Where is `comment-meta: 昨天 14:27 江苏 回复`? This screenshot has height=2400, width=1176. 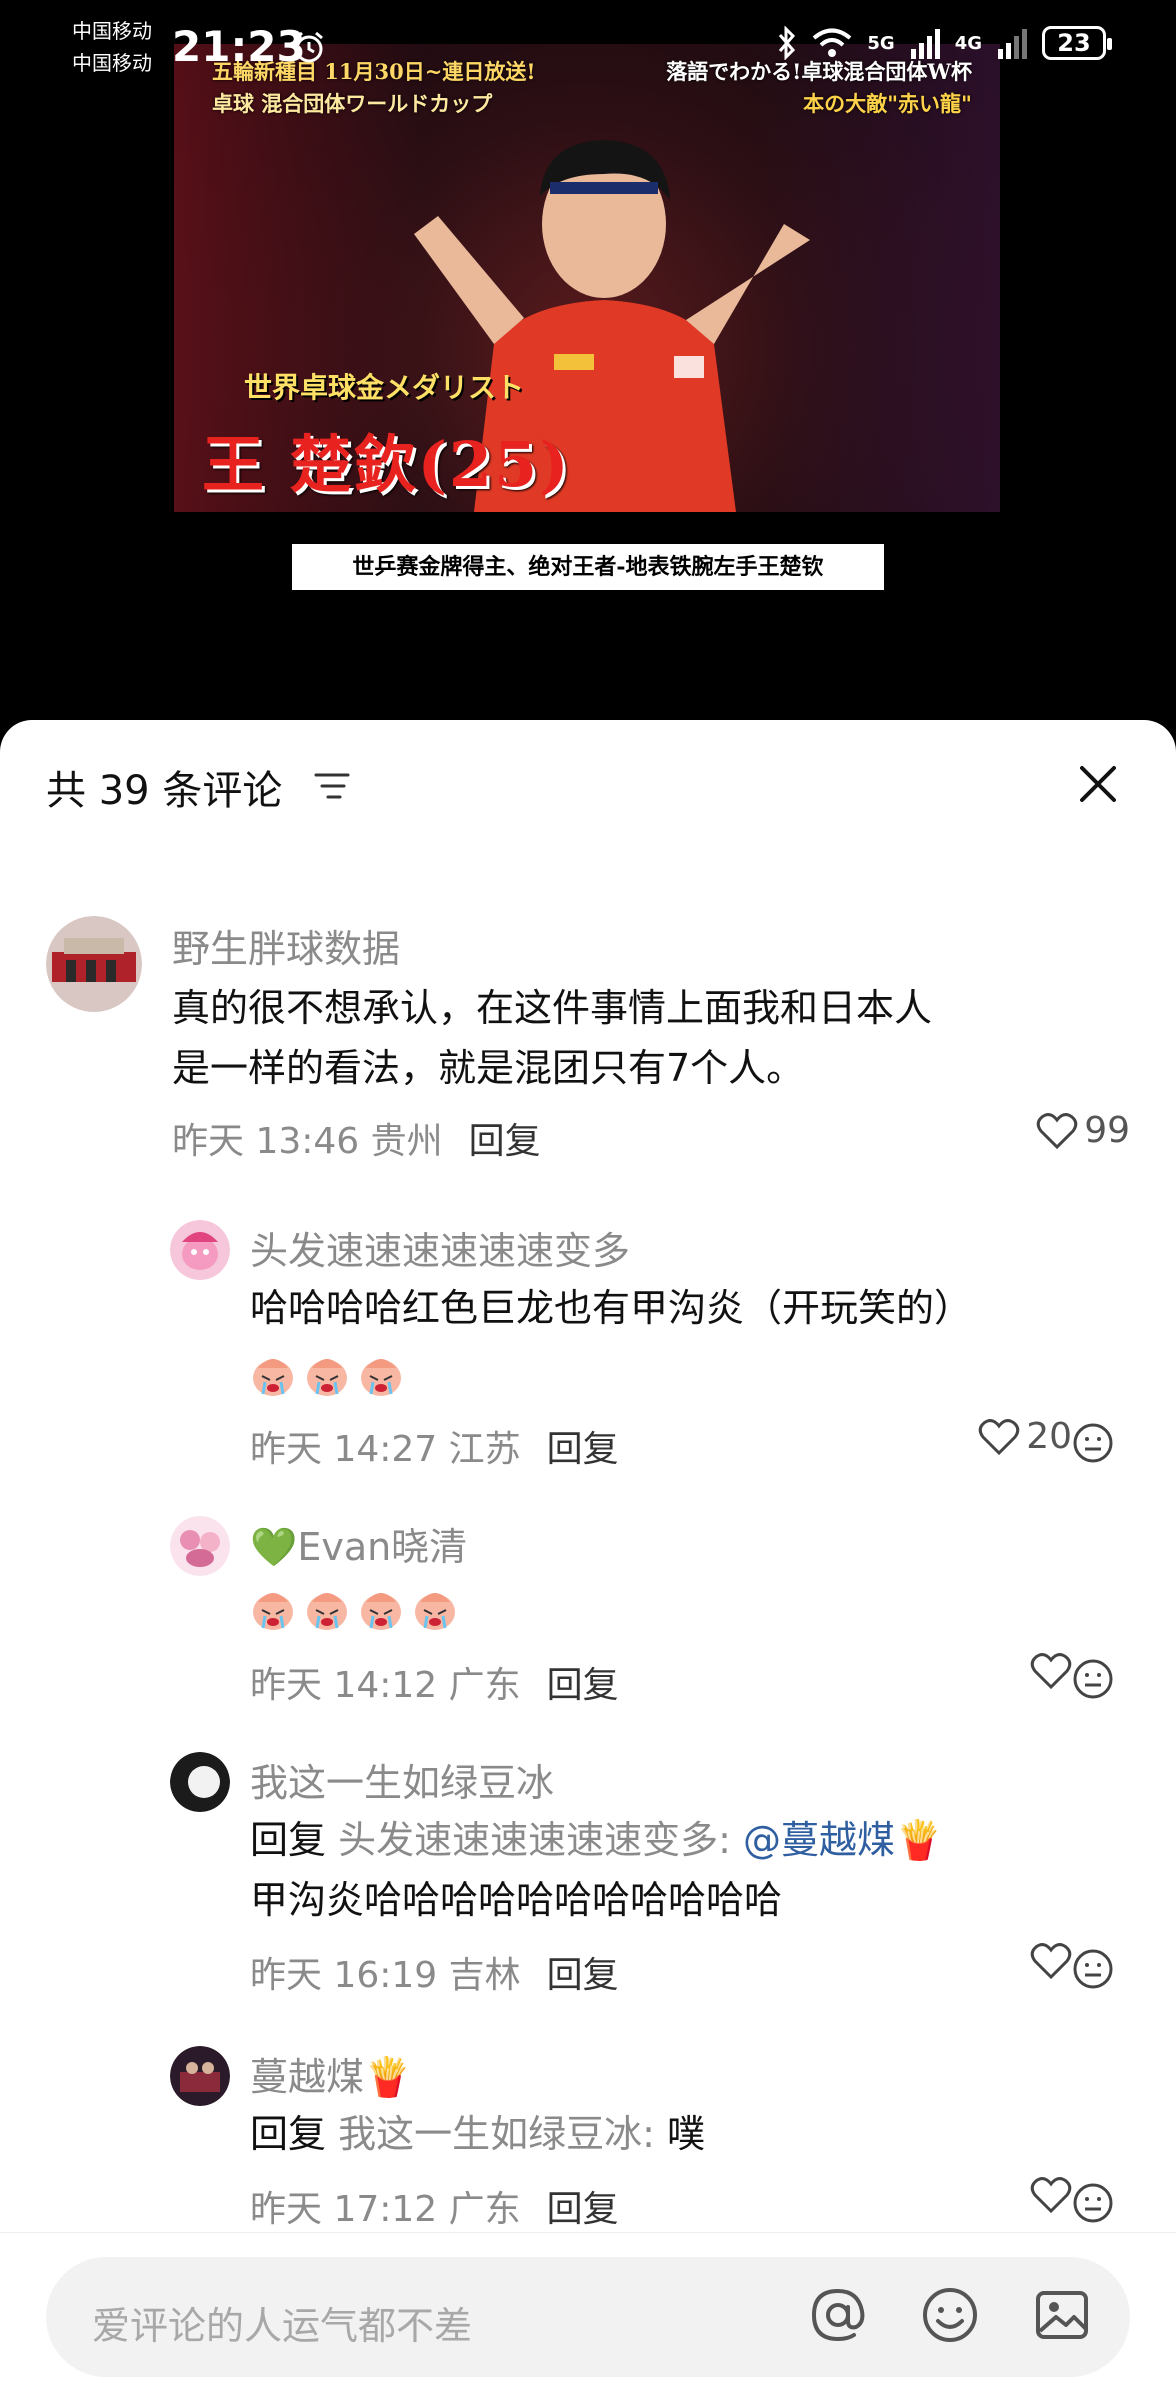
comment-meta: 昨天 14:27 江苏 回复 is located at coordinates (434, 1446).